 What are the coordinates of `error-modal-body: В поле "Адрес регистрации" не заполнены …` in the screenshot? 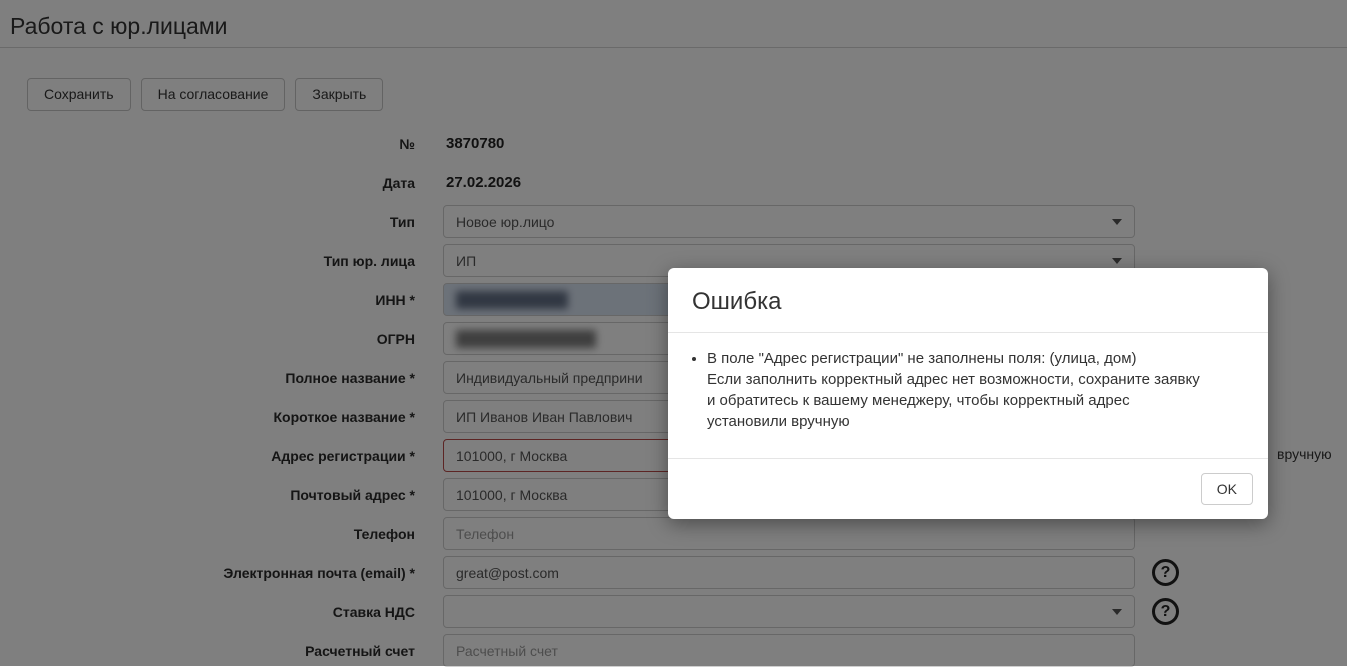 It's located at (968, 395).